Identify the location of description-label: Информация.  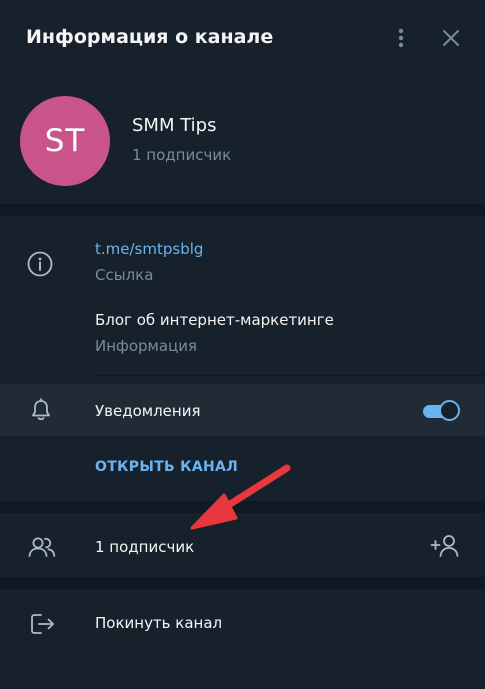
(146, 346).